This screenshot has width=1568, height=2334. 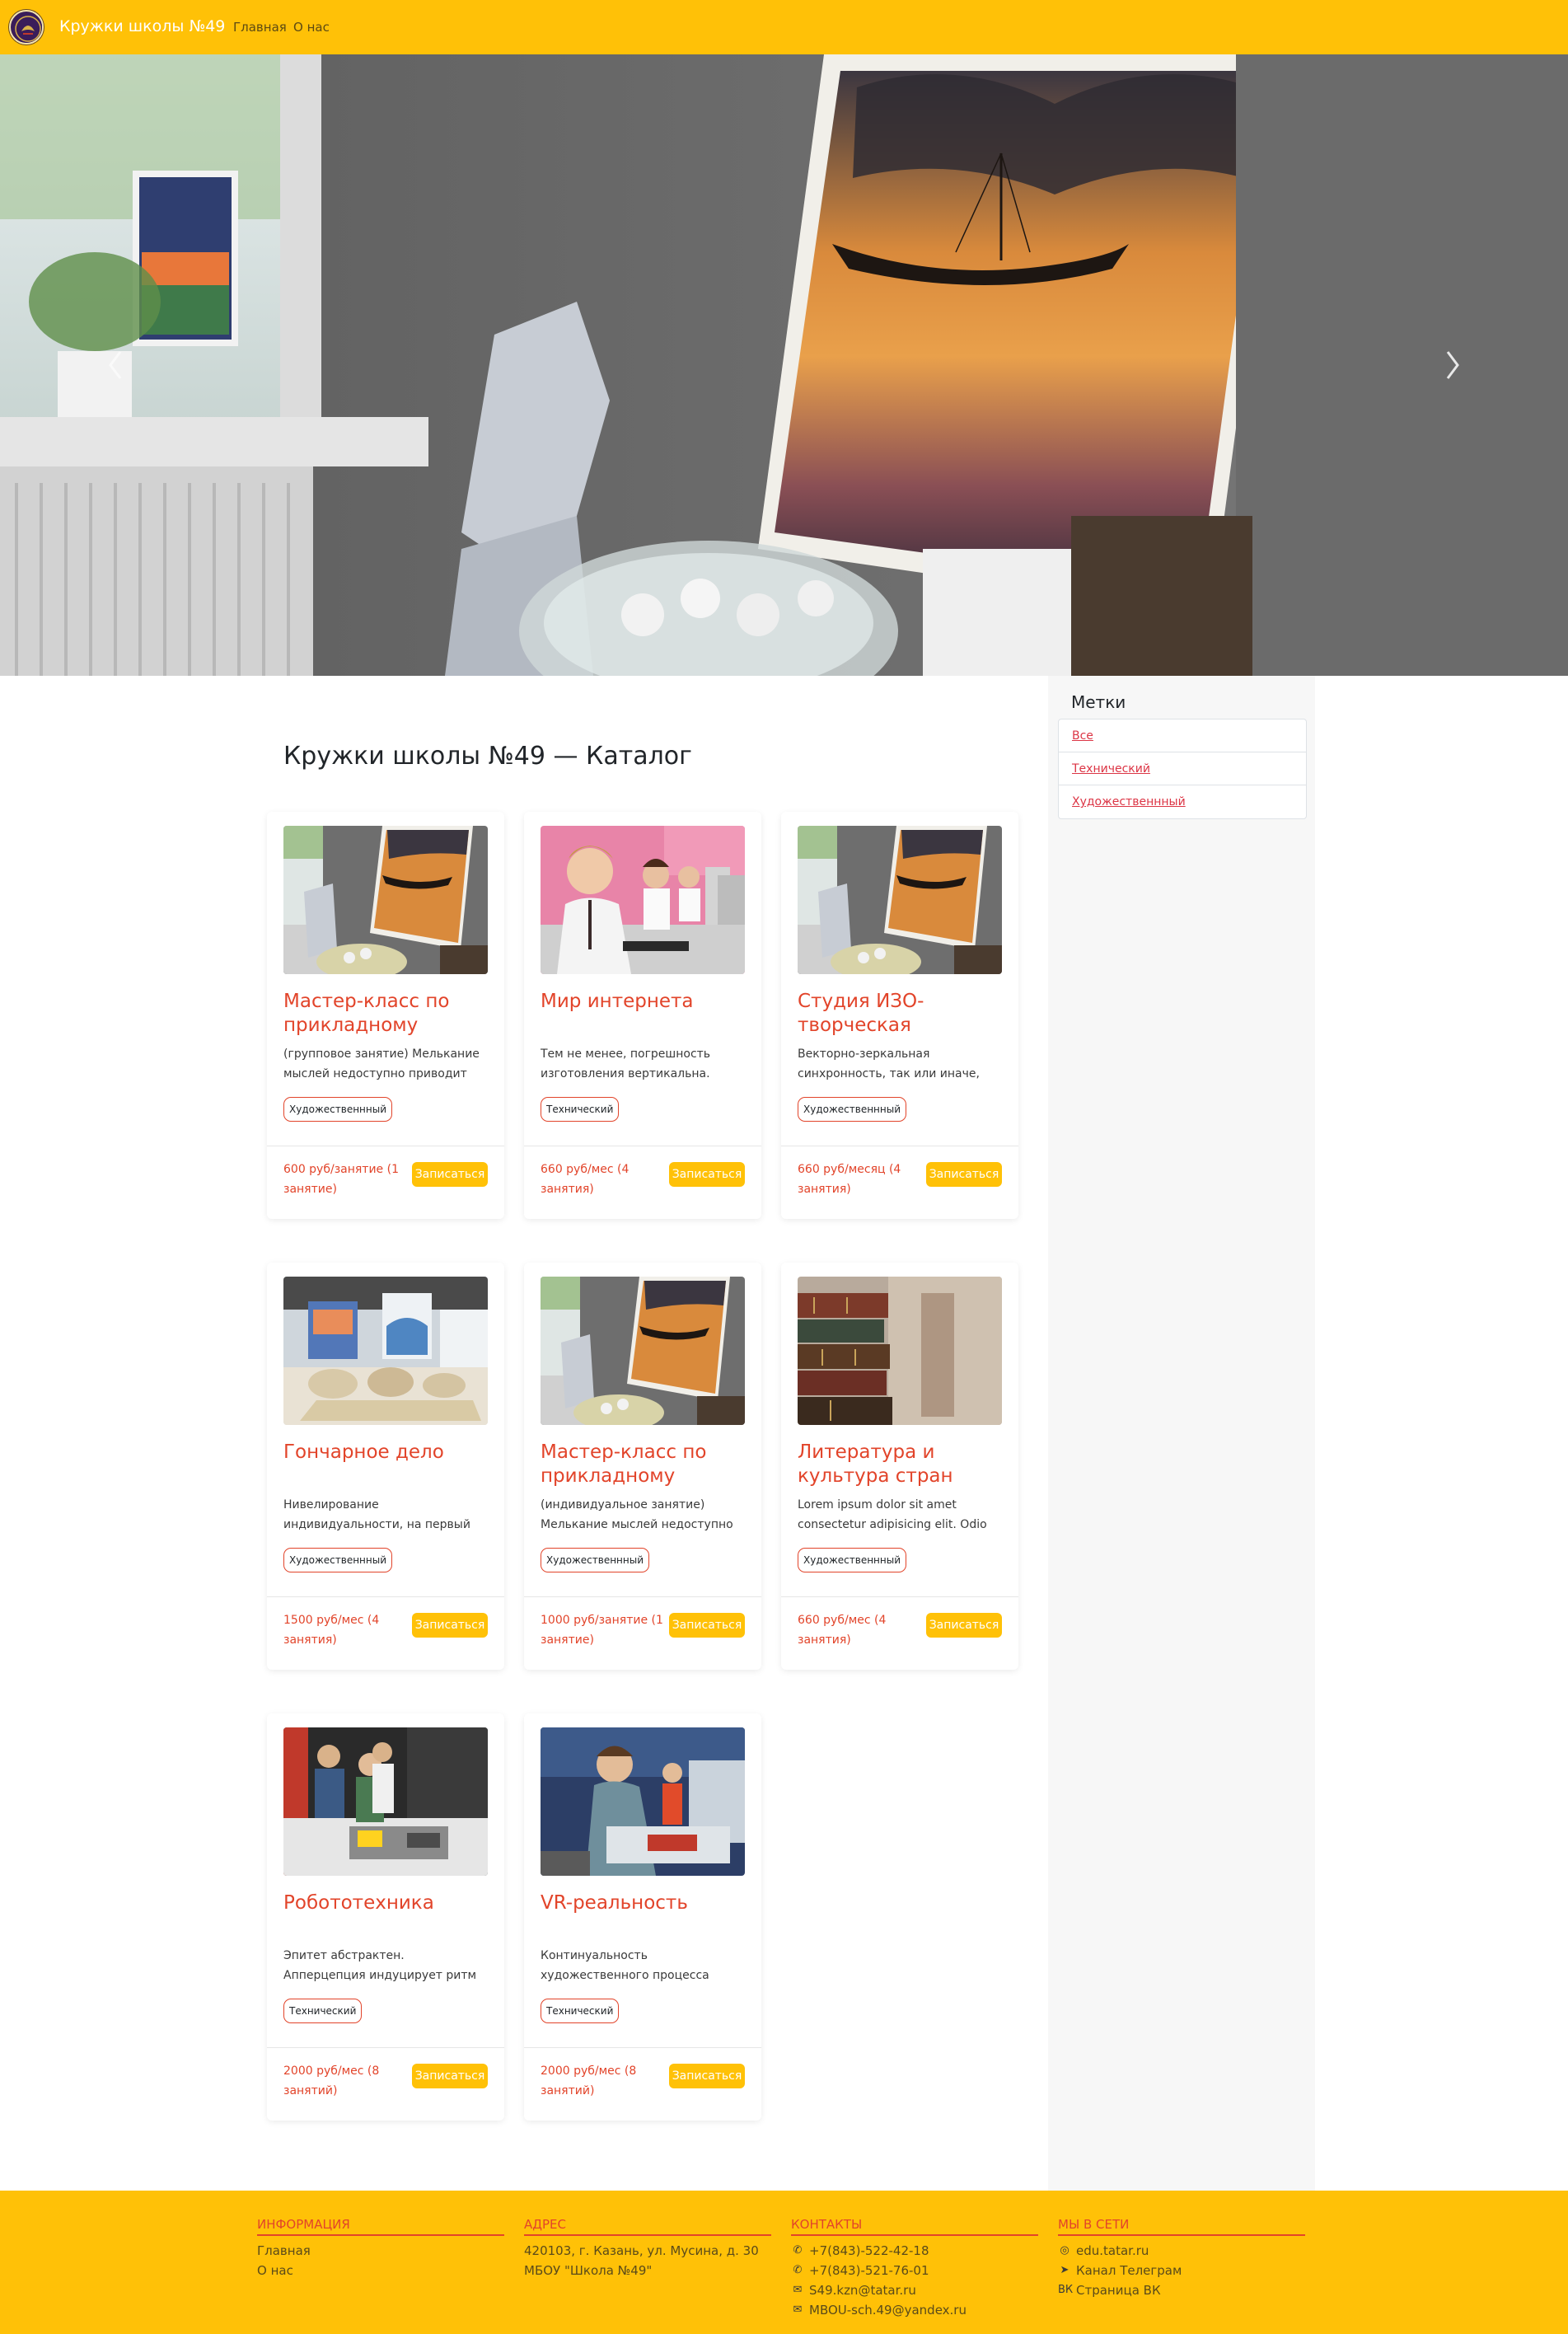 What do you see at coordinates (1112, 2250) in the screenshot?
I see `social-text: edu.tatar.ru` at bounding box center [1112, 2250].